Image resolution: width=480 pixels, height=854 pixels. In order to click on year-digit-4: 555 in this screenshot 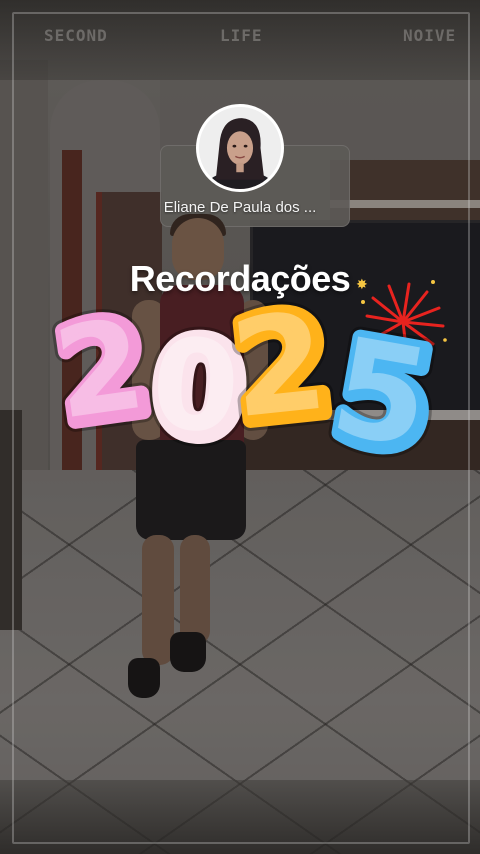, I will do `click(384, 397)`.